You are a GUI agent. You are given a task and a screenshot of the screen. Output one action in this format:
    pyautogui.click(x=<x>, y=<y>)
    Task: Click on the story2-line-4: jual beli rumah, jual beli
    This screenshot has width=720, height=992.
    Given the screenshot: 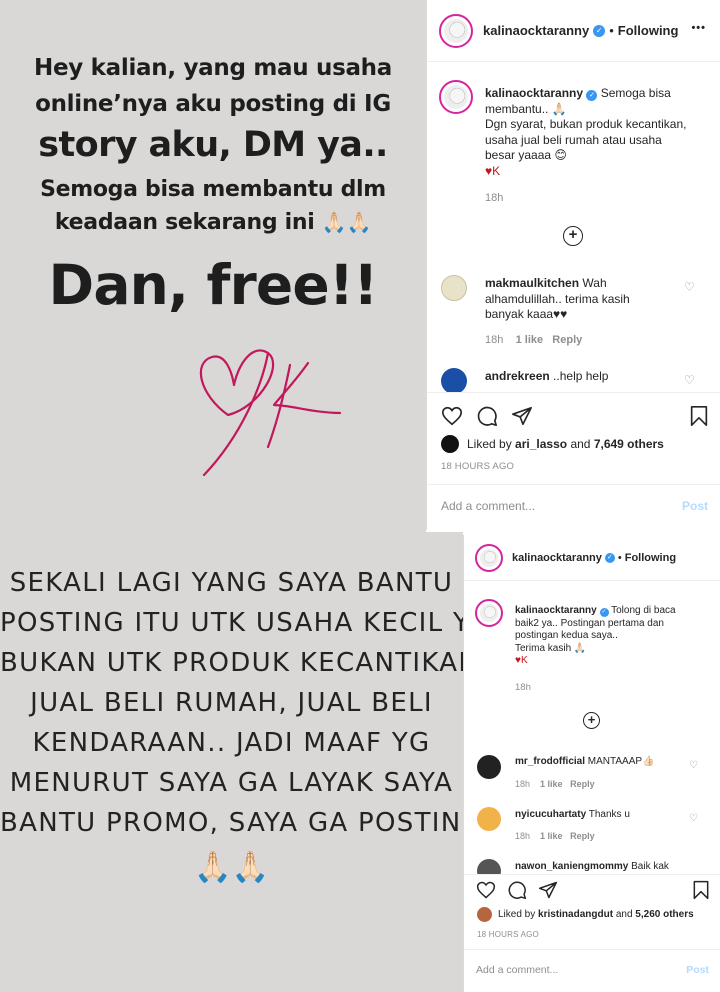 What is the action you would take?
    pyautogui.click(x=231, y=703)
    